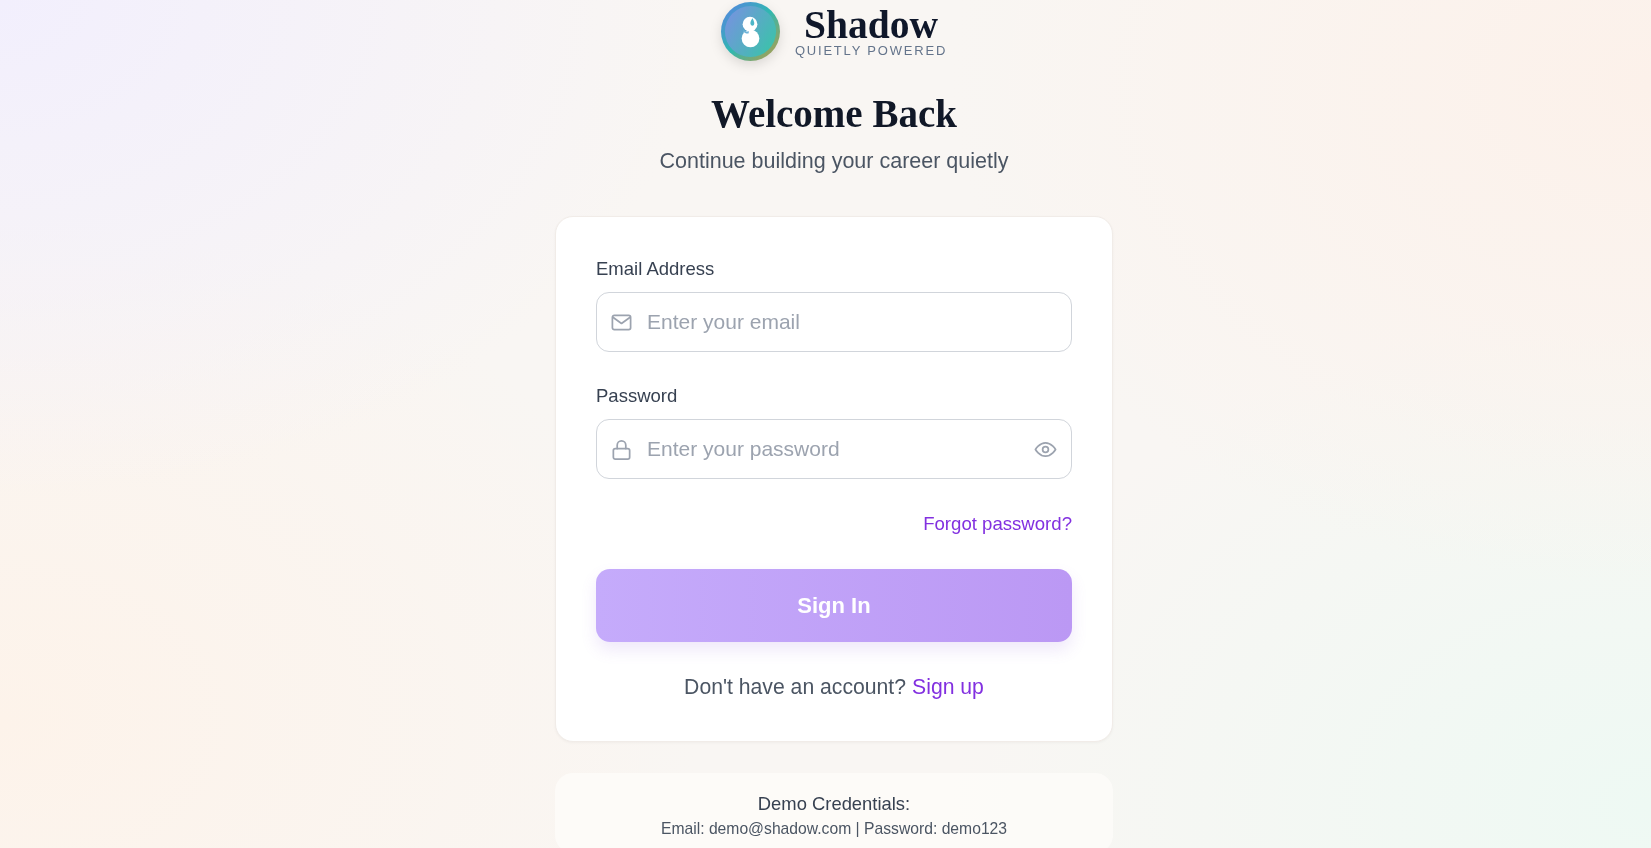 This screenshot has width=1651, height=848. I want to click on demo-credentials-text: Email: demo@shadow.com | Password: demo123, so click(834, 828).